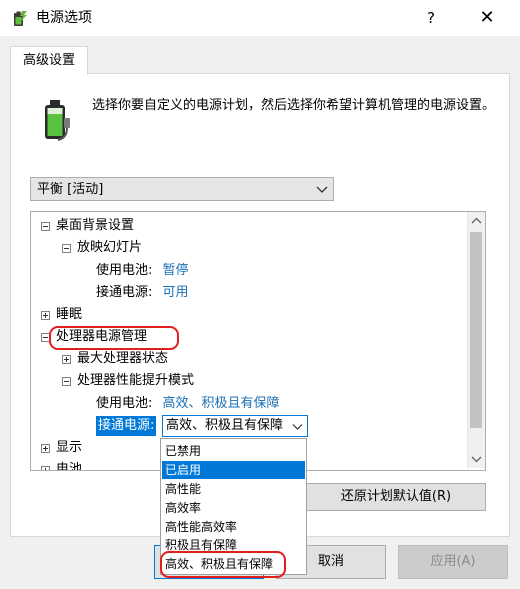 The height and width of the screenshot is (589, 520). What do you see at coordinates (69, 447) in the screenshot?
I see `tree-label: 显示` at bounding box center [69, 447].